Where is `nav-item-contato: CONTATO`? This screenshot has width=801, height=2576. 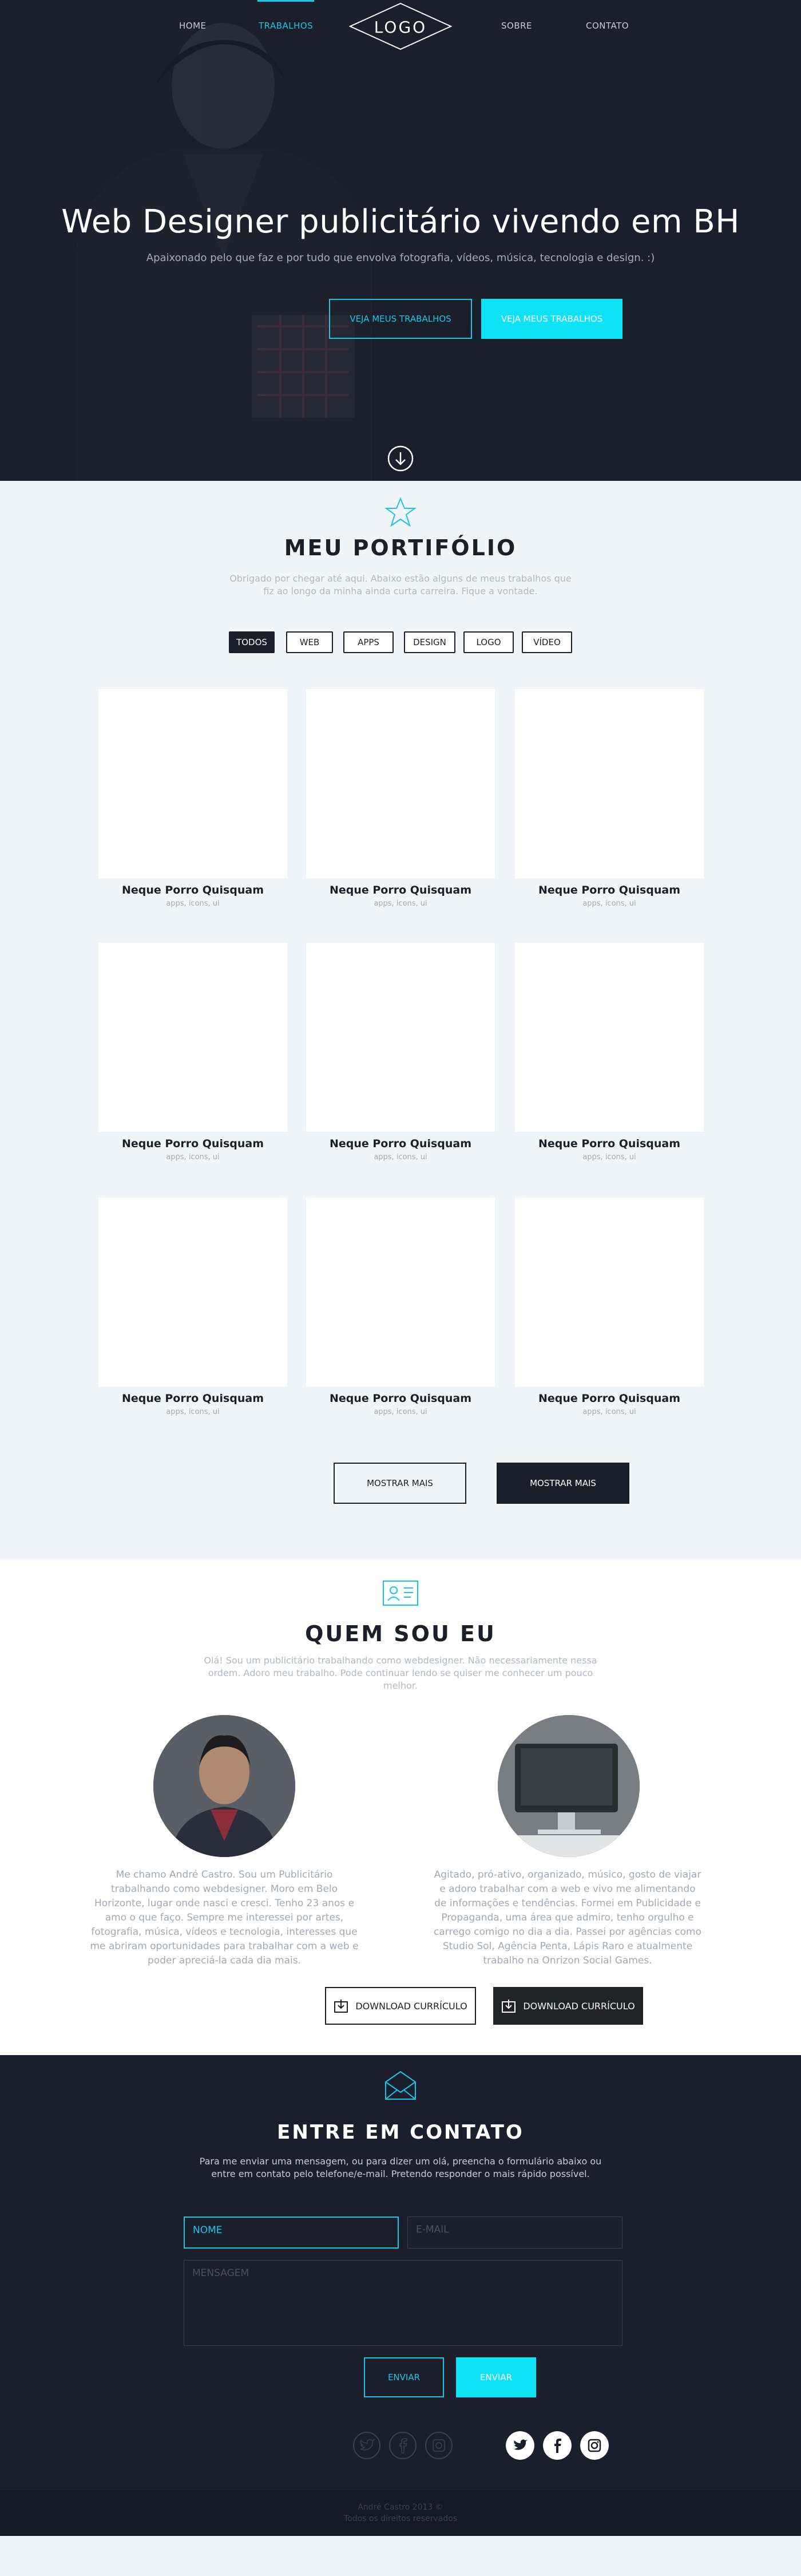 nav-item-contato: CONTATO is located at coordinates (608, 26).